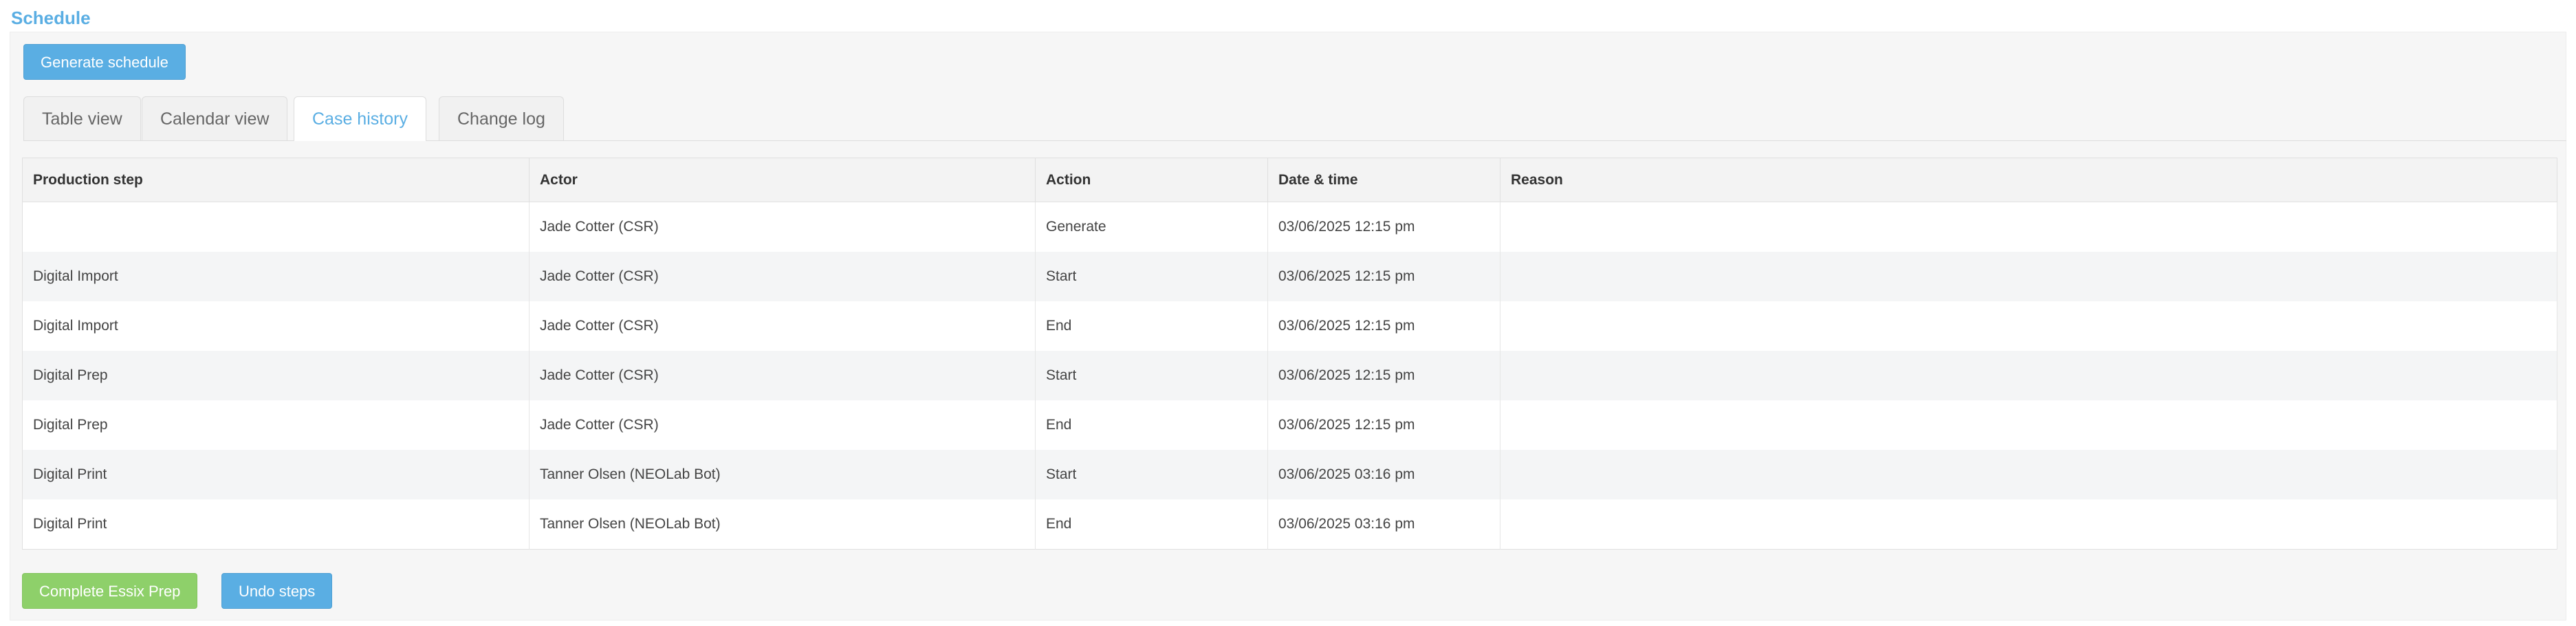  What do you see at coordinates (782, 180) in the screenshot?
I see `column-header-actor: Actor` at bounding box center [782, 180].